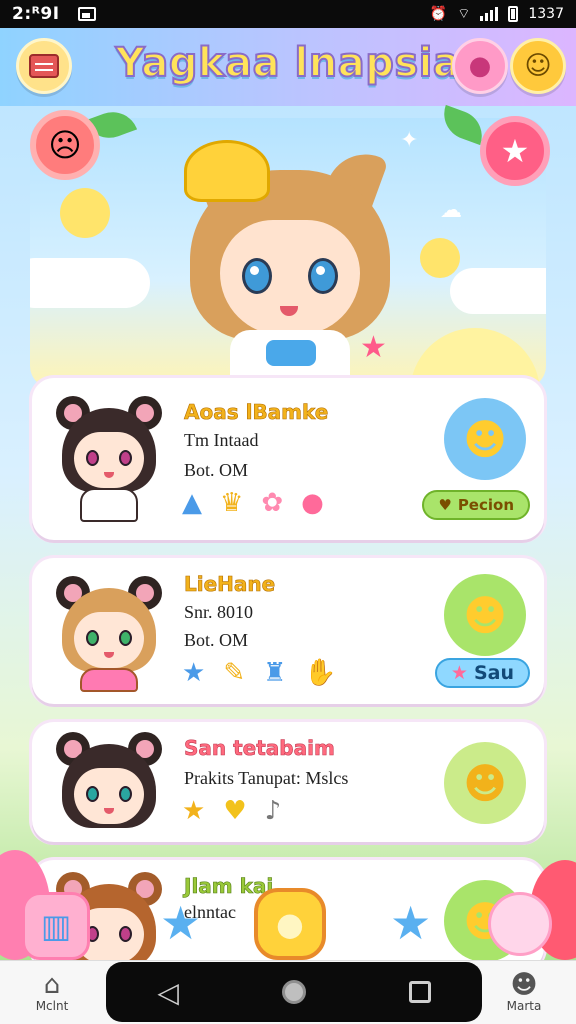 The height and width of the screenshot is (1024, 576). I want to click on sparkle-icon: ✦, so click(409, 140).